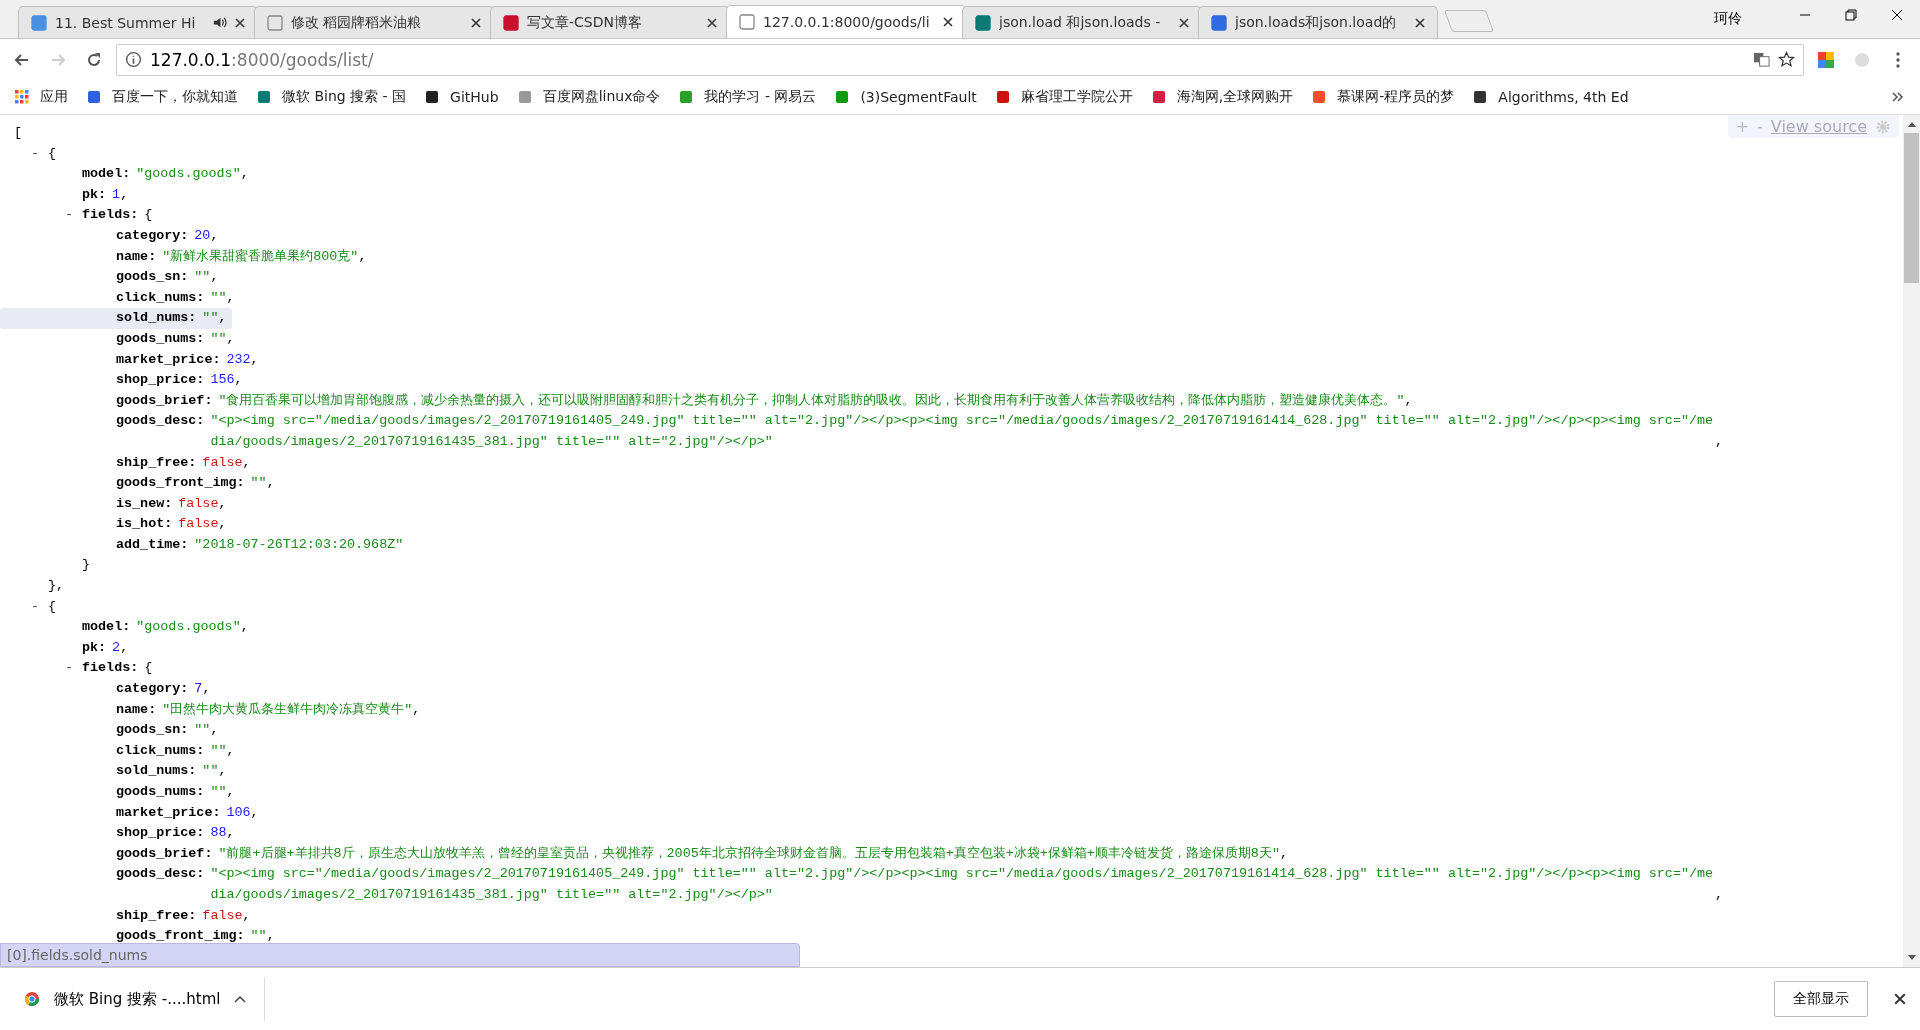 The height and width of the screenshot is (1030, 1920). I want to click on json-key: market_price:, so click(168, 360).